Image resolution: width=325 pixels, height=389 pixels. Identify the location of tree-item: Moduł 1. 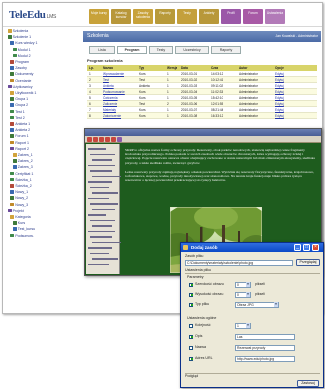
(21, 50).